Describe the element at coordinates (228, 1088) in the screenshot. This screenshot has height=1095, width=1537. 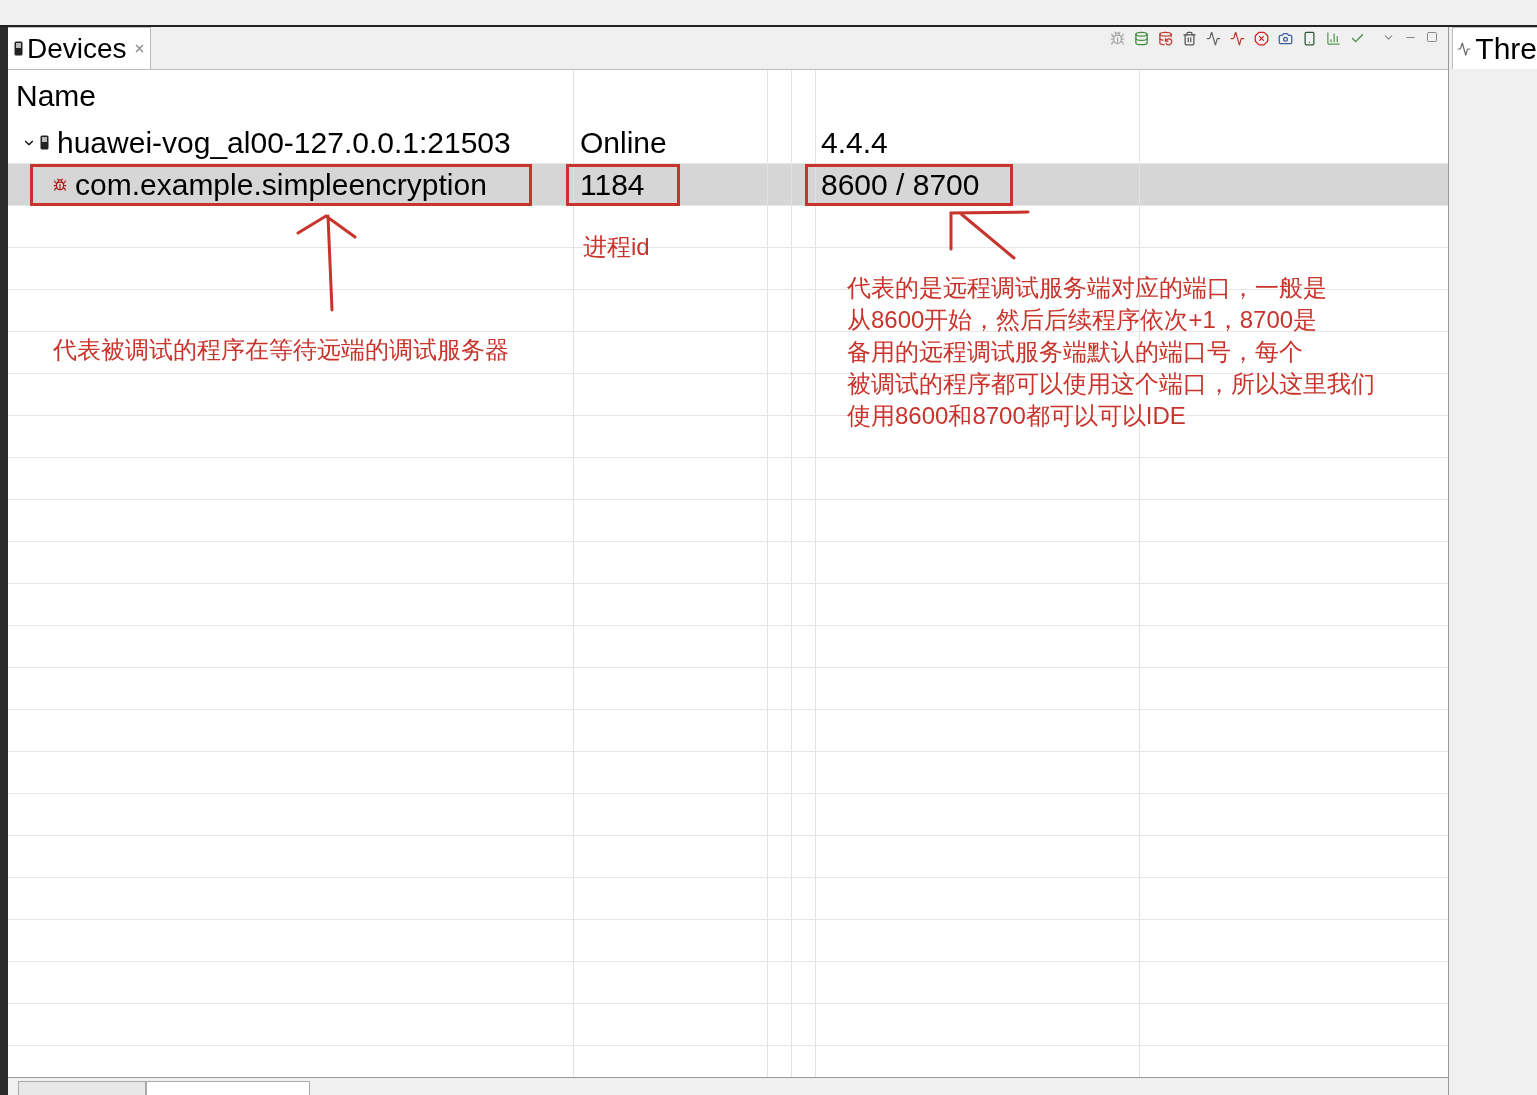
I see `bottom-tab` at that location.